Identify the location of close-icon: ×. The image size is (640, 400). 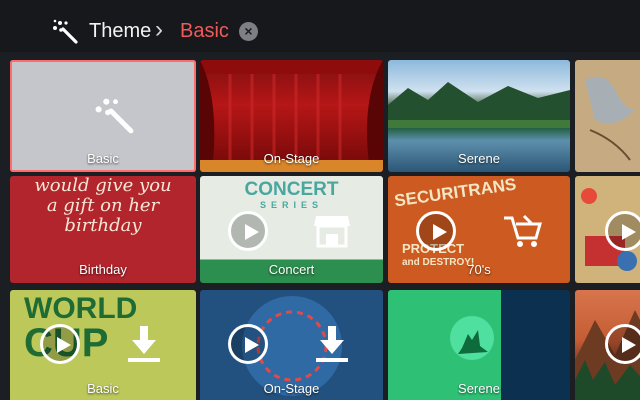
(248, 31).